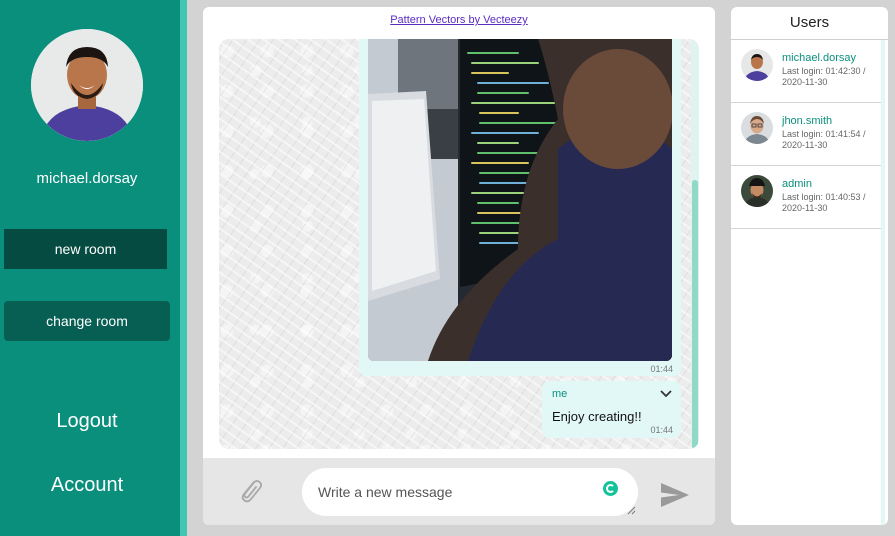 The width and height of the screenshot is (895, 536). What do you see at coordinates (459, 20) in the screenshot?
I see `pattern-credit-link: Pattern Vectors by Vecteezy` at bounding box center [459, 20].